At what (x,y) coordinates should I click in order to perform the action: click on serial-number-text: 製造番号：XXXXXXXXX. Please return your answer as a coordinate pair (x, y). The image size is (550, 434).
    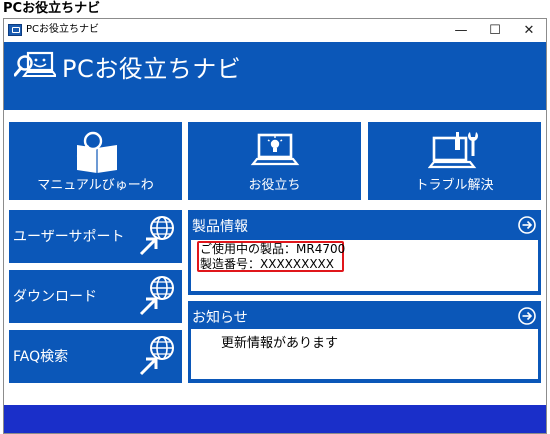
    Looking at the image, I should click on (267, 264).